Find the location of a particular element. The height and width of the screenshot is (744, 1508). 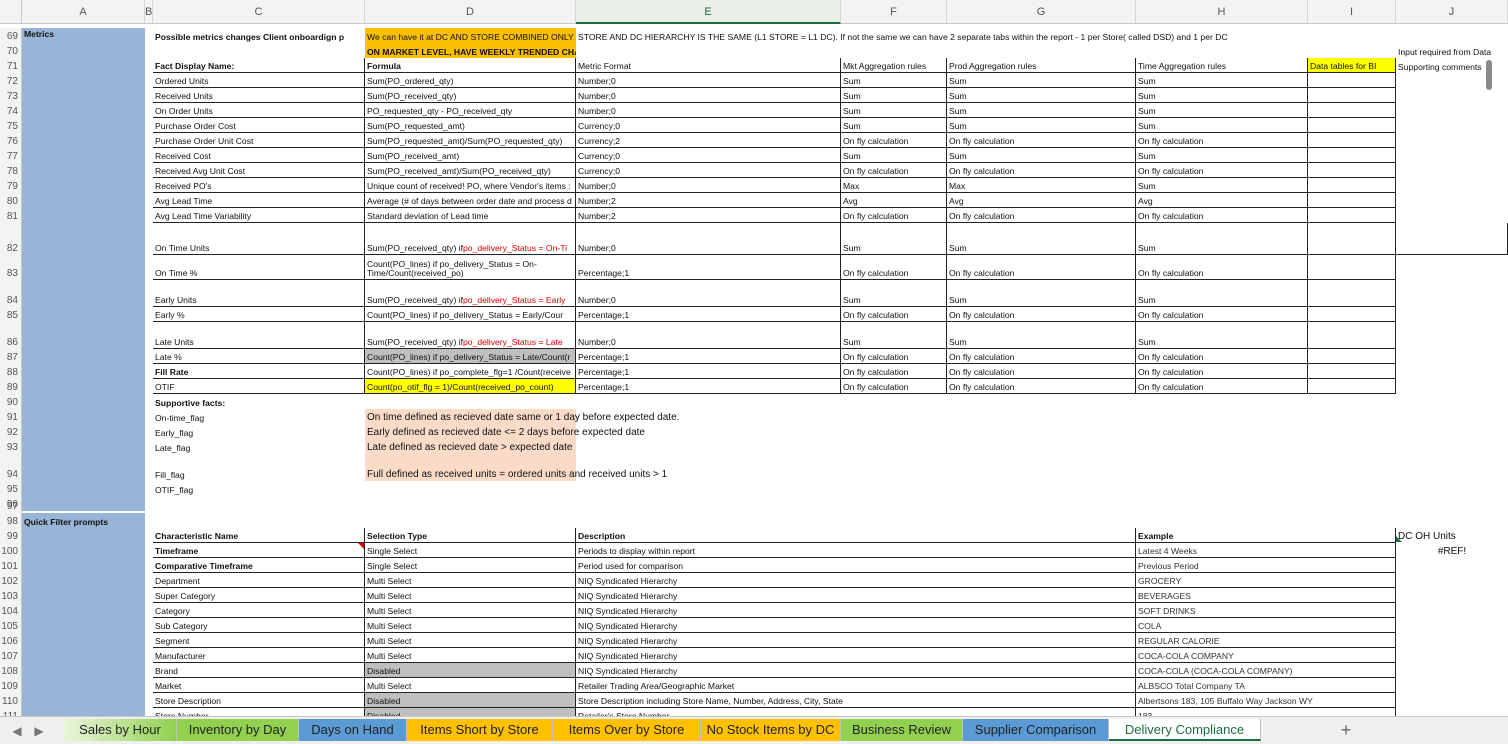

column-header-e: E is located at coordinates (708, 12).